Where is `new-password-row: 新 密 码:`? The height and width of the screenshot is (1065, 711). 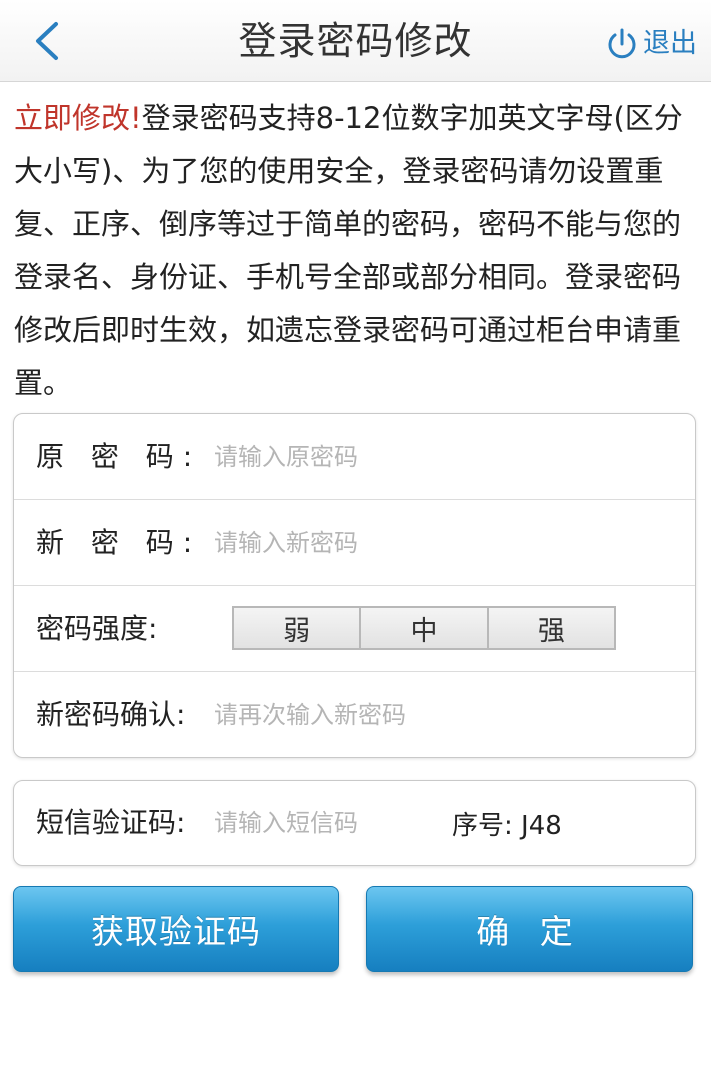 new-password-row: 新 密 码: is located at coordinates (354, 543).